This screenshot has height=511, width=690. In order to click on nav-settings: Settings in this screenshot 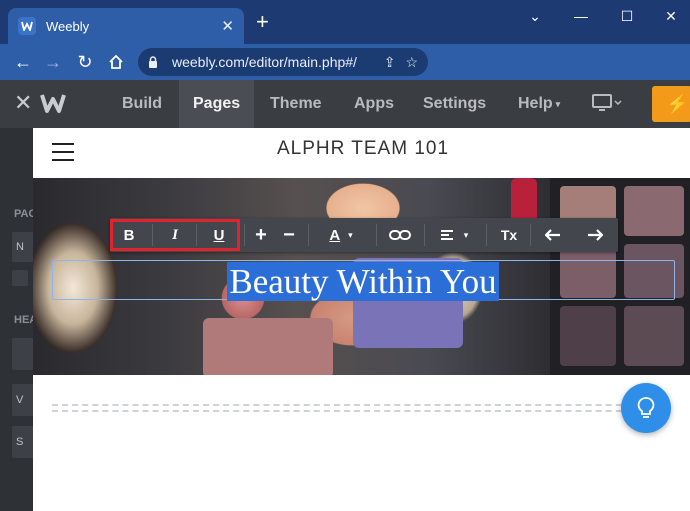, I will do `click(454, 104)`.